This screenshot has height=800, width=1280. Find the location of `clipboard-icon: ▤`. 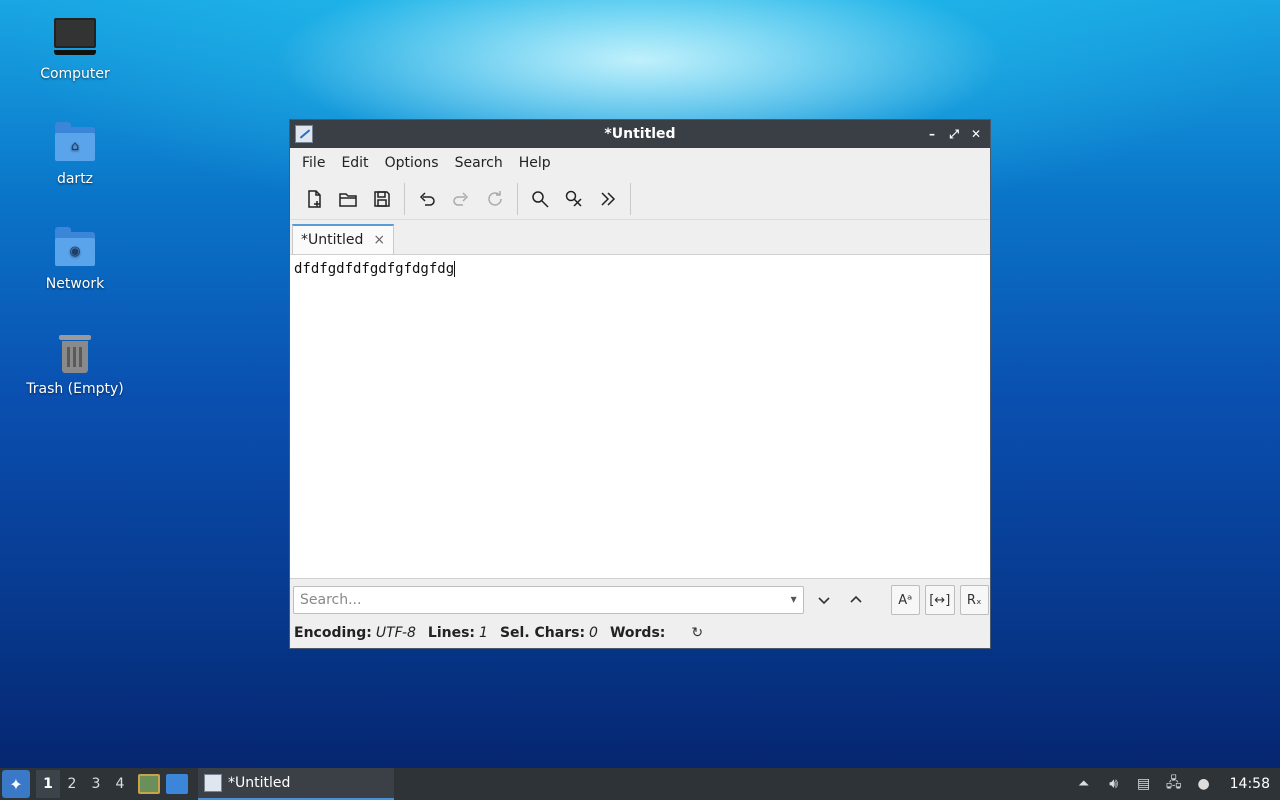

clipboard-icon: ▤ is located at coordinates (1144, 784).